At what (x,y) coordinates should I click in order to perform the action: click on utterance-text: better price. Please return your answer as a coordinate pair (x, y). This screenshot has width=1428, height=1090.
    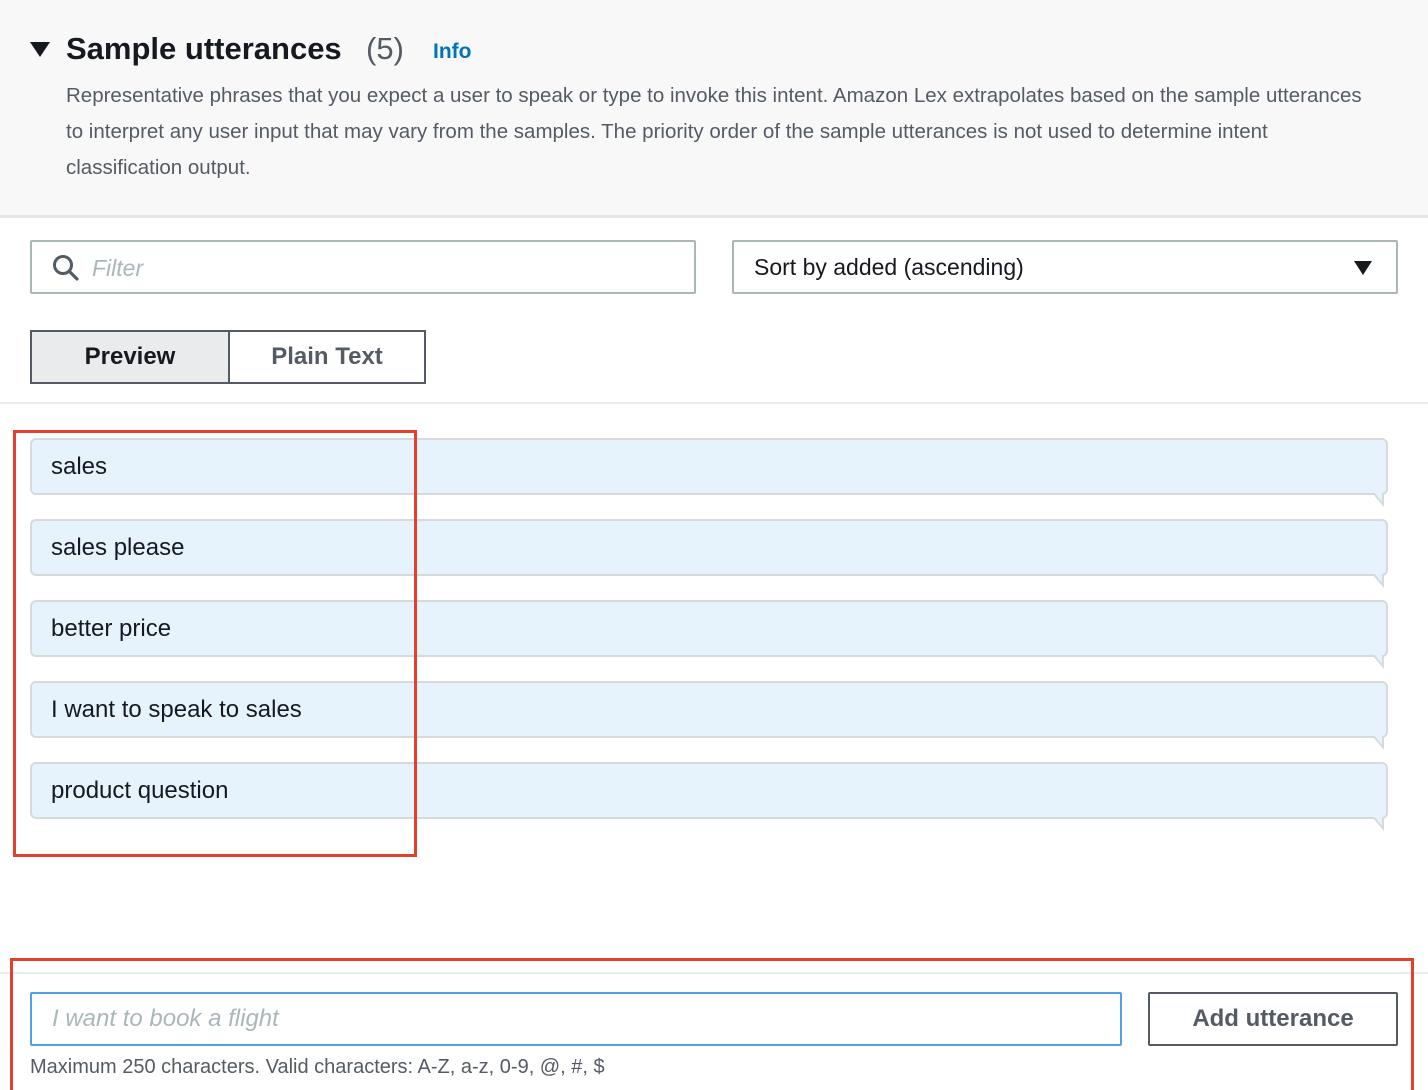
    Looking at the image, I should click on (111, 628).